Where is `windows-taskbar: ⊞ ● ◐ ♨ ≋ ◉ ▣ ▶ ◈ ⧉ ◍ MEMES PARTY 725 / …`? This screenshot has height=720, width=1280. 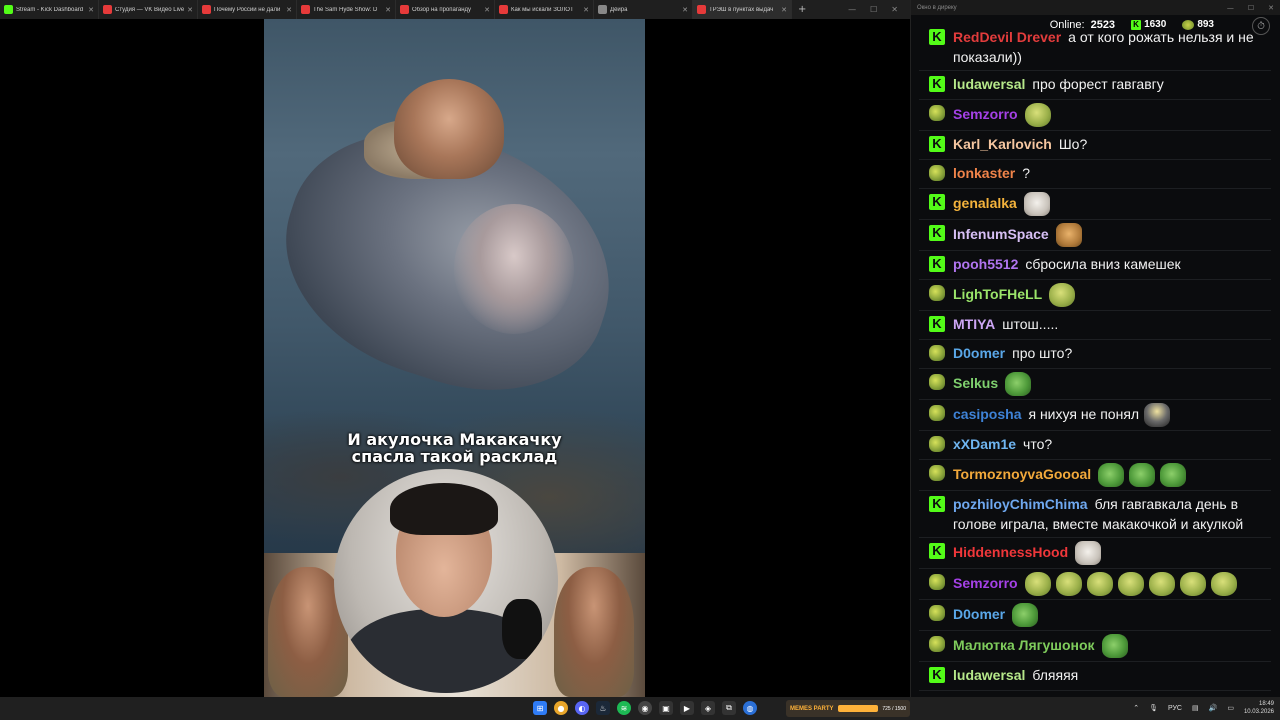
windows-taskbar: ⊞ ● ◐ ♨ ≋ ◉ ▣ ▶ ◈ ⧉ ◍ MEMES PARTY 725 / … is located at coordinates (640, 708).